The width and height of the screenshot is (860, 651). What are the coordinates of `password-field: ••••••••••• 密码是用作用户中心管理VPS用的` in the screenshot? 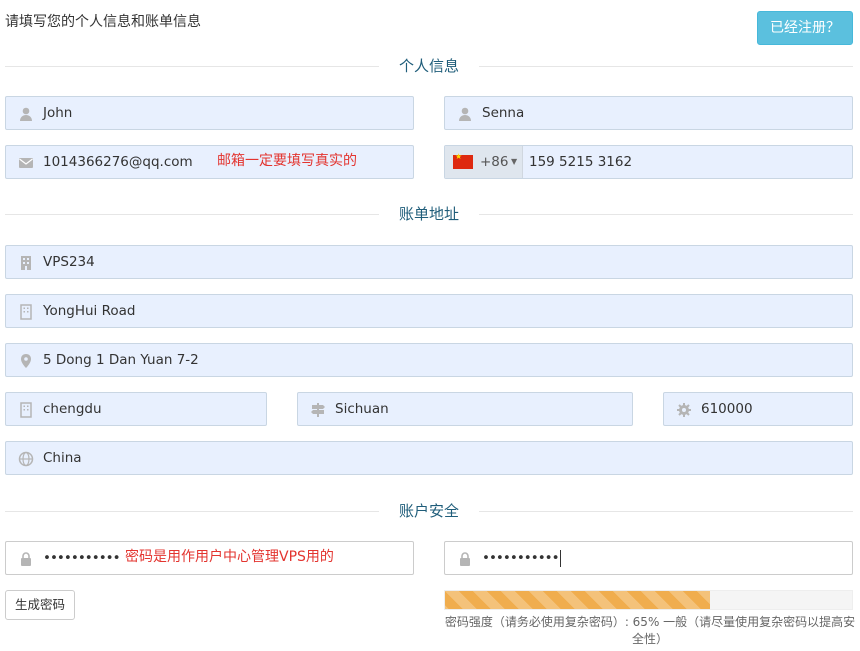 It's located at (209, 558).